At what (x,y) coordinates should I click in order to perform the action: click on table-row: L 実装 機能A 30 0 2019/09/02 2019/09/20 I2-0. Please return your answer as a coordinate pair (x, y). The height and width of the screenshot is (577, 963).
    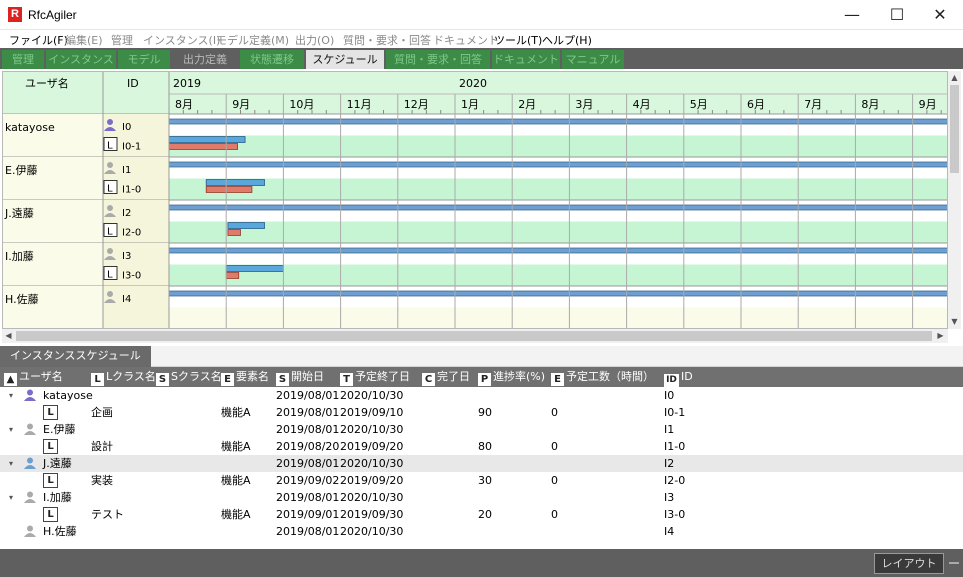
    Looking at the image, I should click on (481, 480).